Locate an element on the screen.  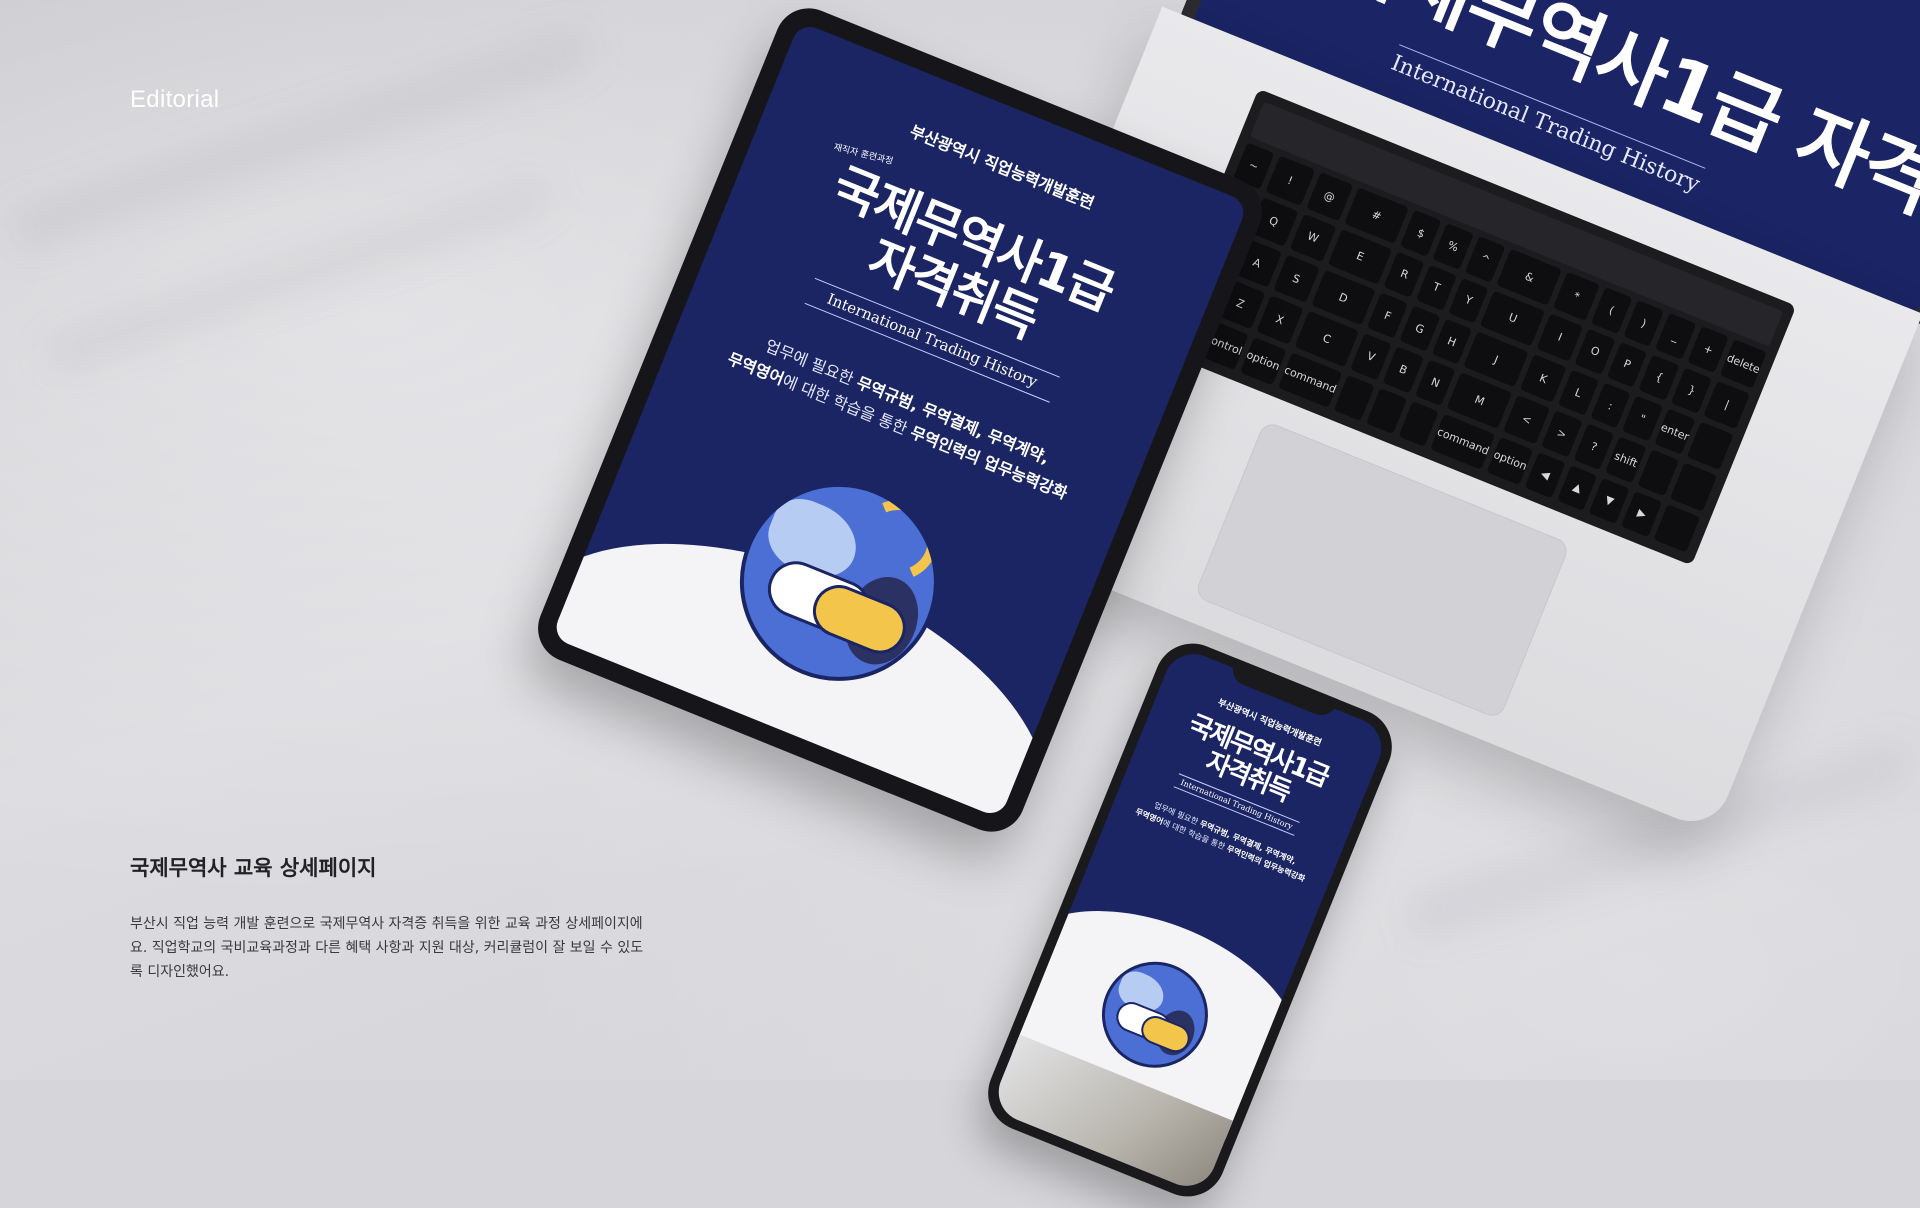
keyboard-key: < is located at coordinates (1527, 419).